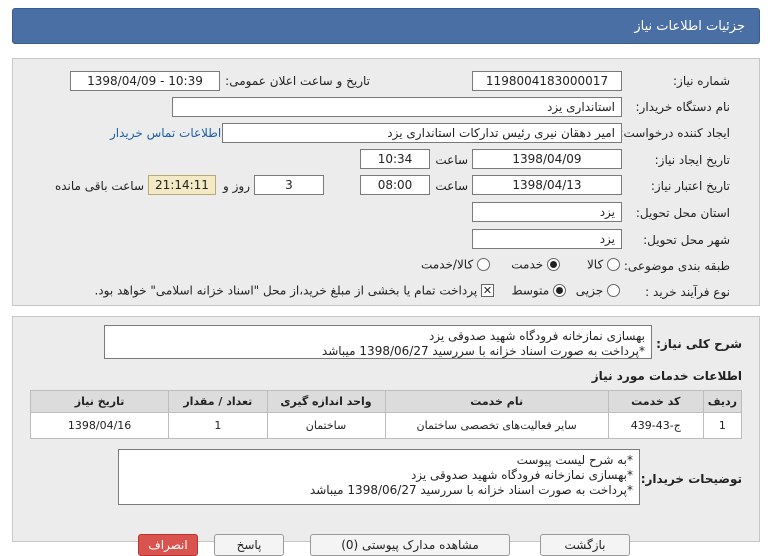 The width and height of the screenshot is (770, 556). I want to click on summary-line-1: بهسازی نمازخانه فرودگاه شهید صدوقی یزد, so click(536, 336).